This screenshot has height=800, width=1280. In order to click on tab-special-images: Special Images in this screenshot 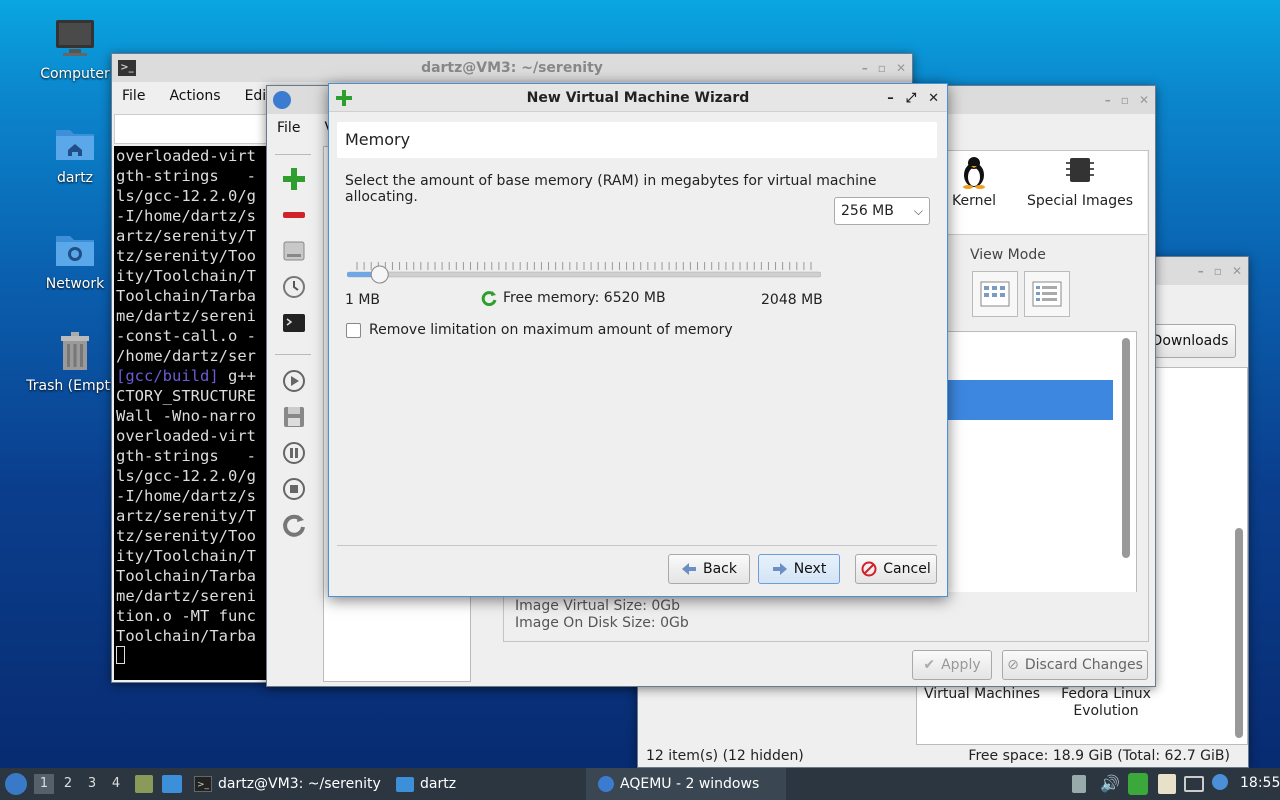, I will do `click(1080, 182)`.